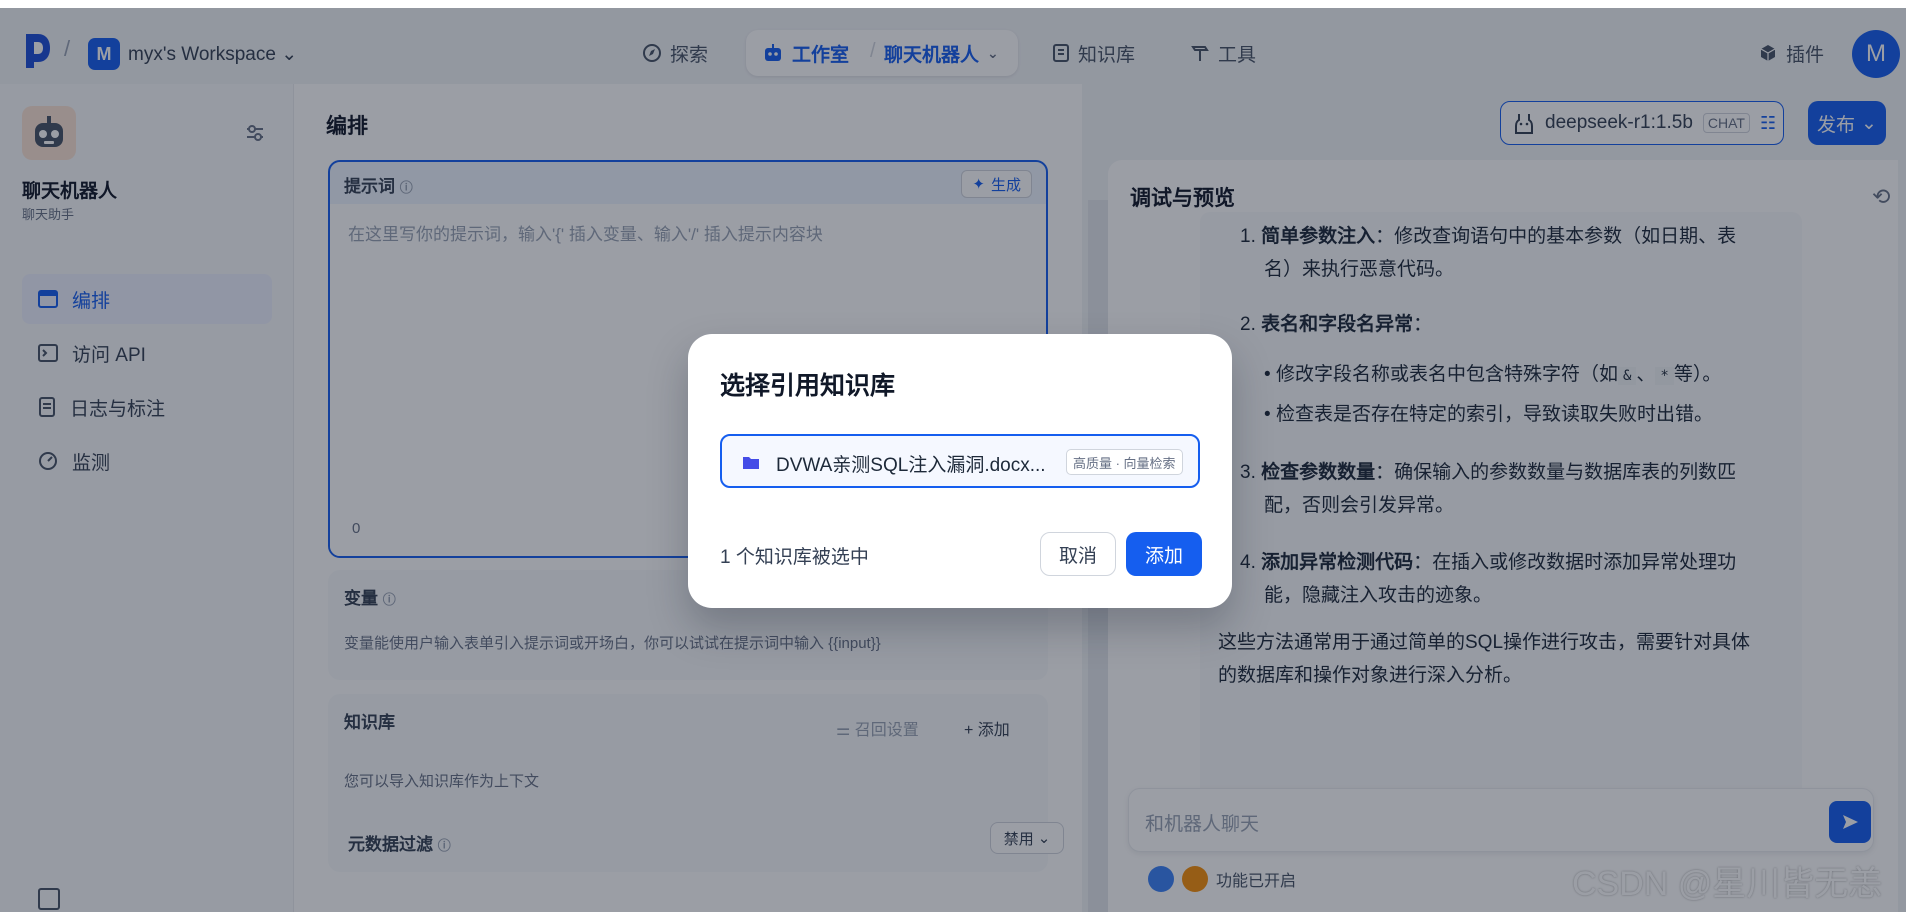 The width and height of the screenshot is (1906, 912). I want to click on knowledge-item: DVWA亲测SQL注入漏洞.docx... 高质量 · 向量检索, so click(960, 461).